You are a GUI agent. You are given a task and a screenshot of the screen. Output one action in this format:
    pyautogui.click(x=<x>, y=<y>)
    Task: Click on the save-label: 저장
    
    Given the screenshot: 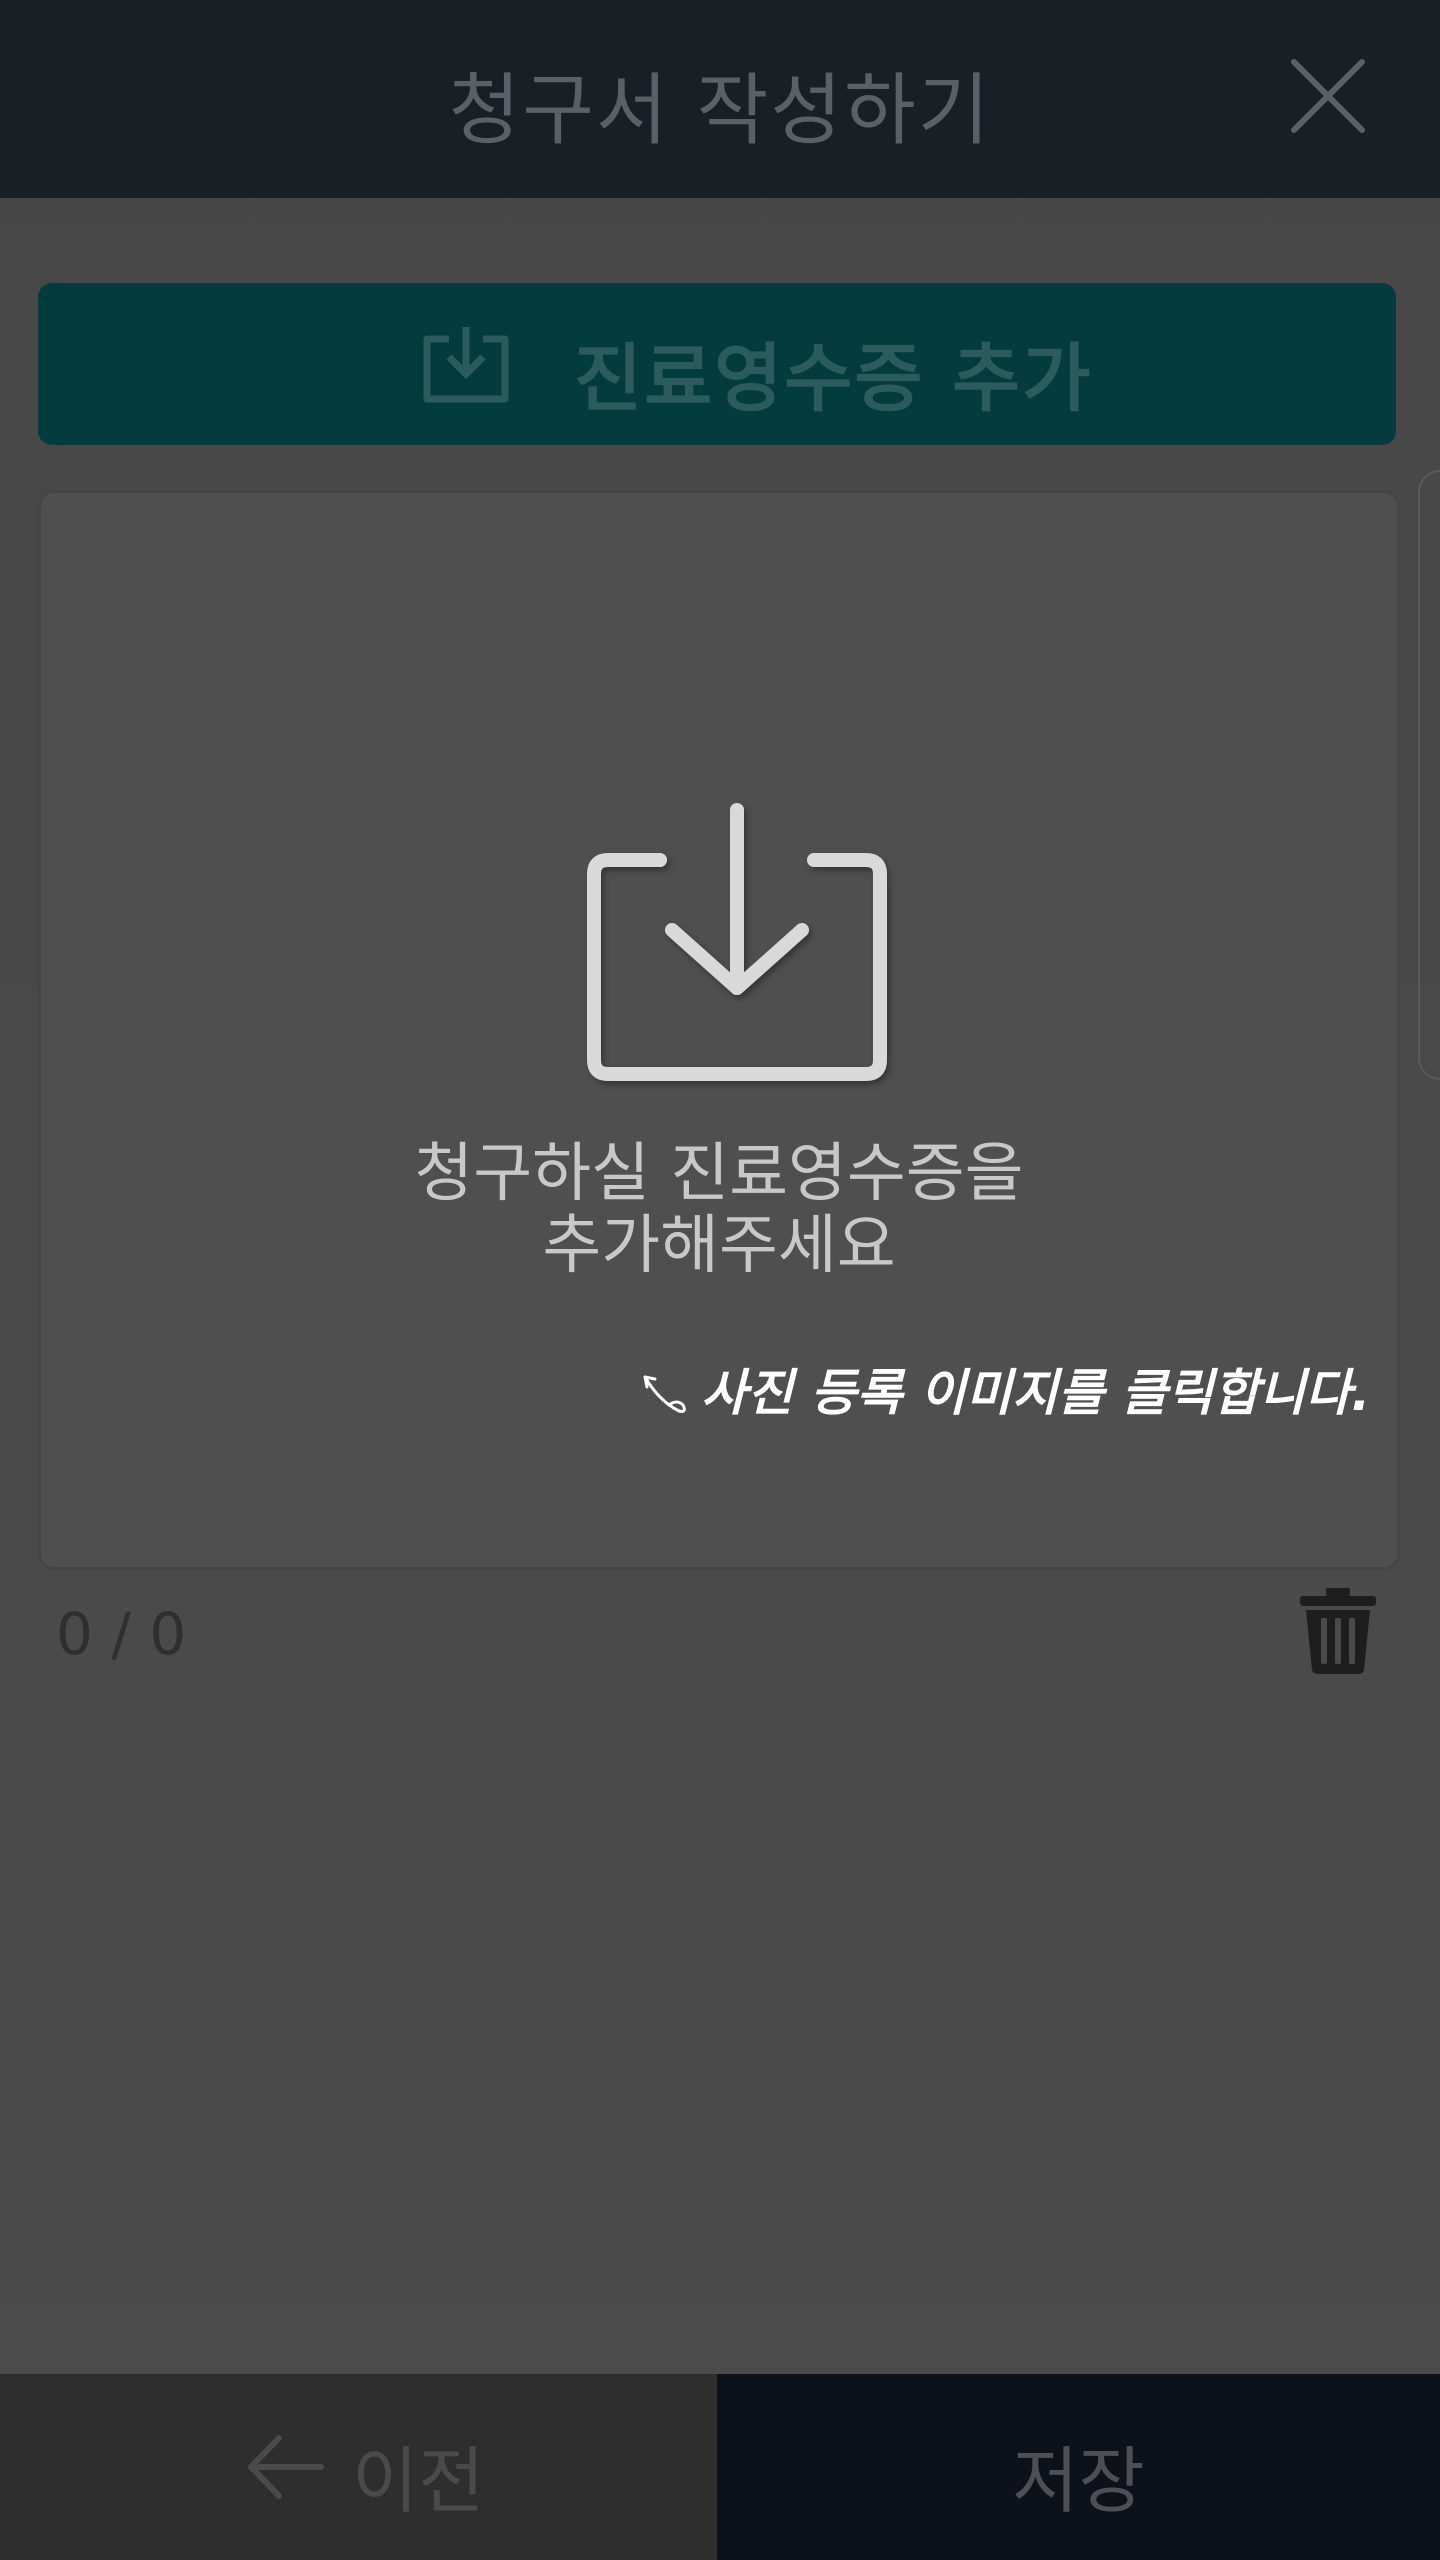 What is the action you would take?
    pyautogui.click(x=1078, y=2481)
    